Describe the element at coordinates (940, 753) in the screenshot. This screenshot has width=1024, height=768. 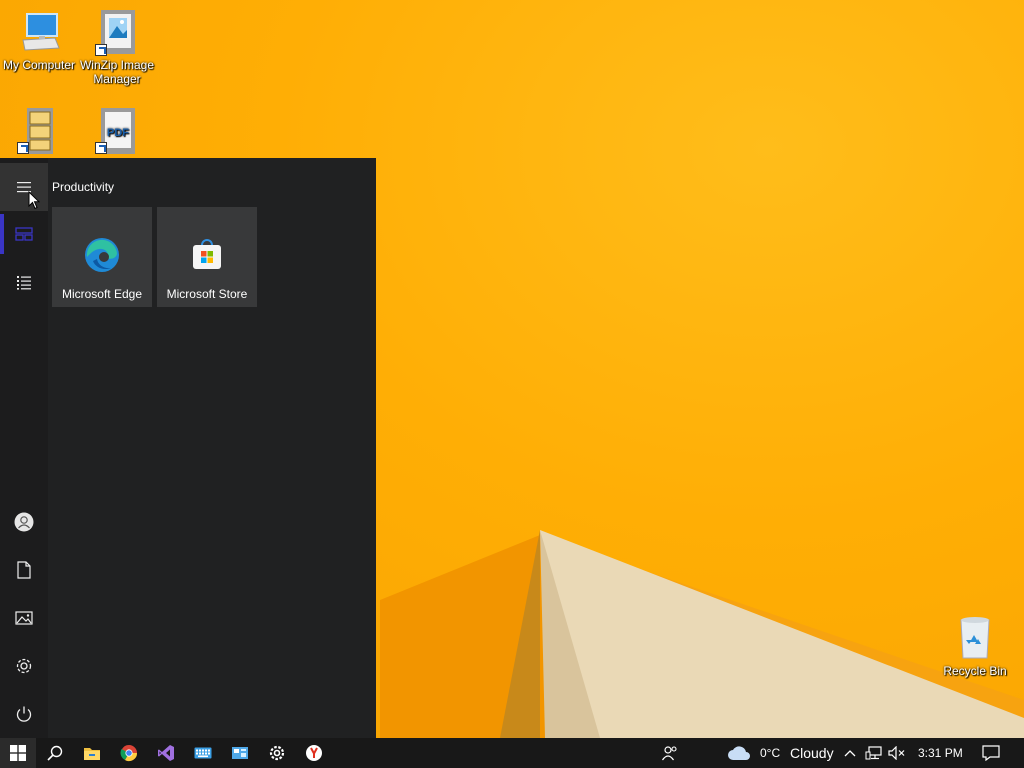
I see `clock: 3:31 PM` at that location.